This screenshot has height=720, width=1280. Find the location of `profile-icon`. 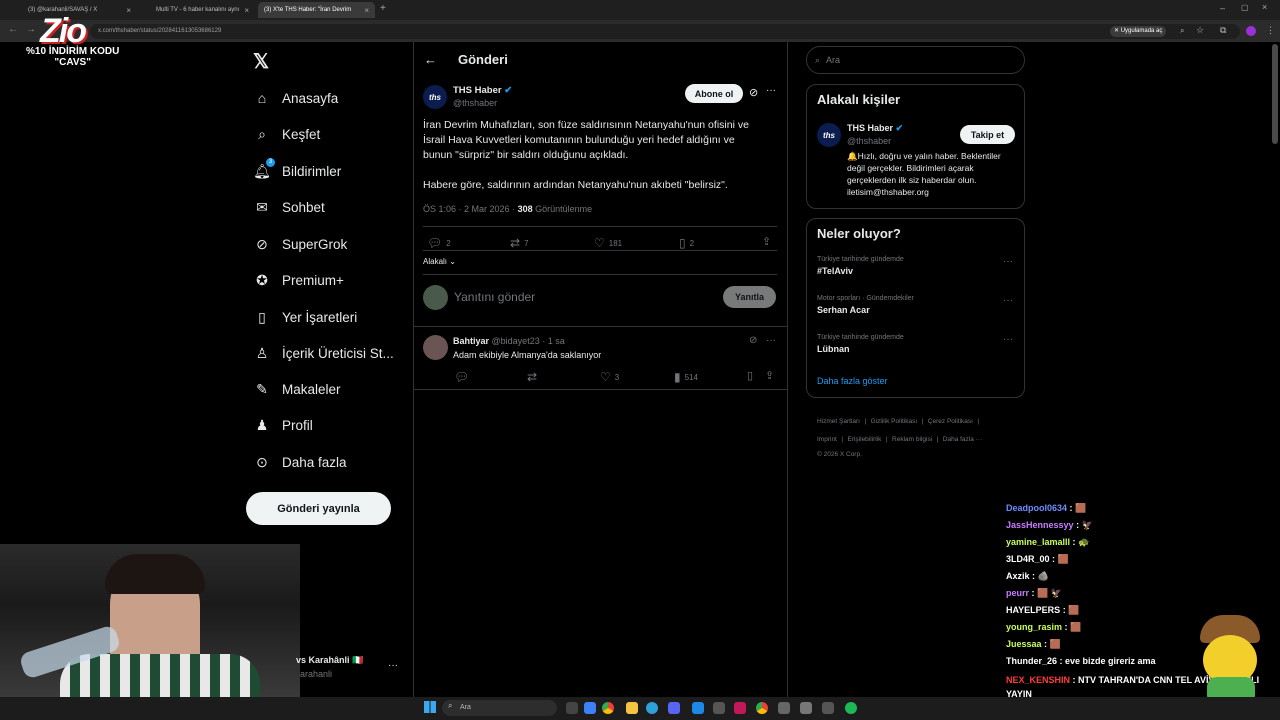

profile-icon is located at coordinates (1251, 31).